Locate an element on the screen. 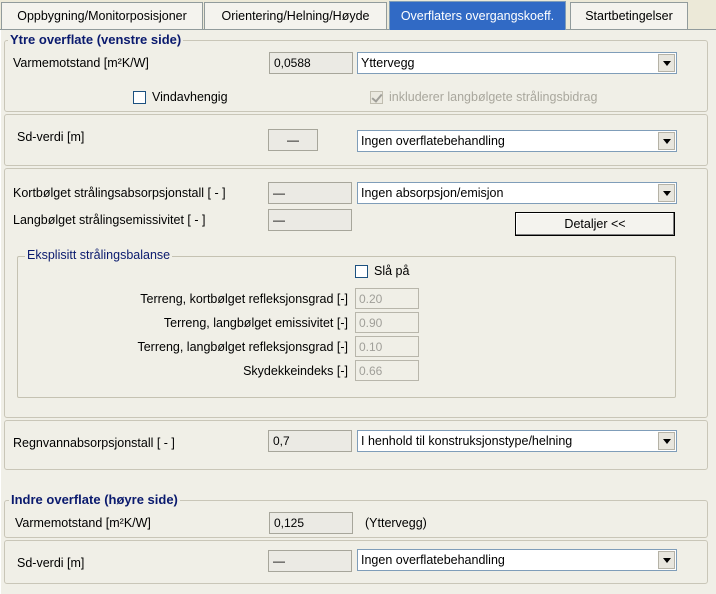 The image size is (716, 594). terrain-longwave-reflectance-value: 0.10 is located at coordinates (387, 346).